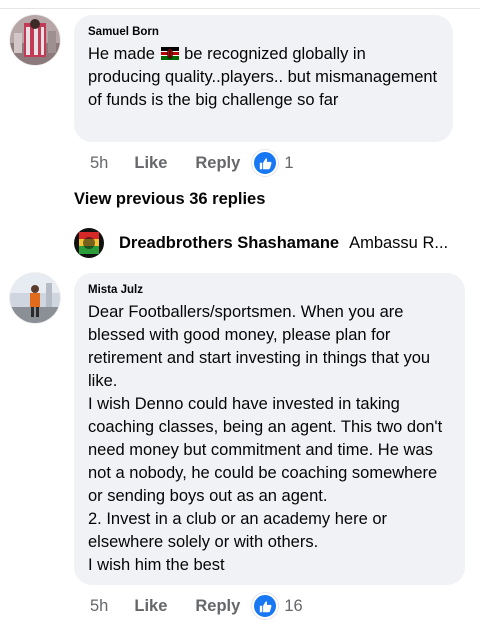 This screenshot has height=634, width=480. I want to click on comment-actions: 5h Like Reply 16, so click(196, 606).